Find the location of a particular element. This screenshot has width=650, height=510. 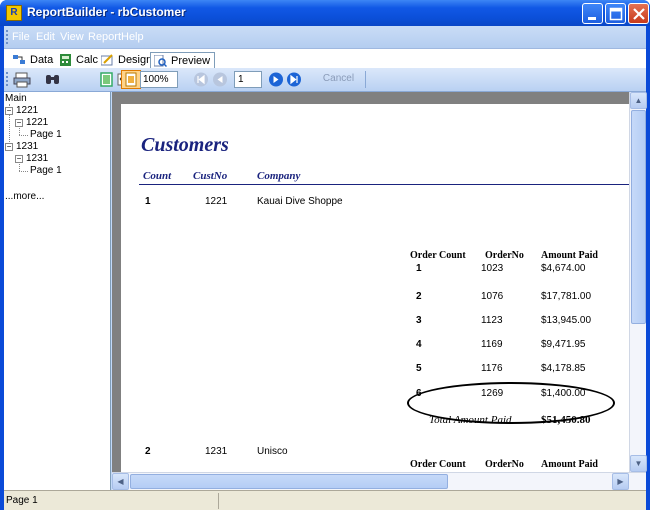

order-amount: $13,945.00 is located at coordinates (566, 320).